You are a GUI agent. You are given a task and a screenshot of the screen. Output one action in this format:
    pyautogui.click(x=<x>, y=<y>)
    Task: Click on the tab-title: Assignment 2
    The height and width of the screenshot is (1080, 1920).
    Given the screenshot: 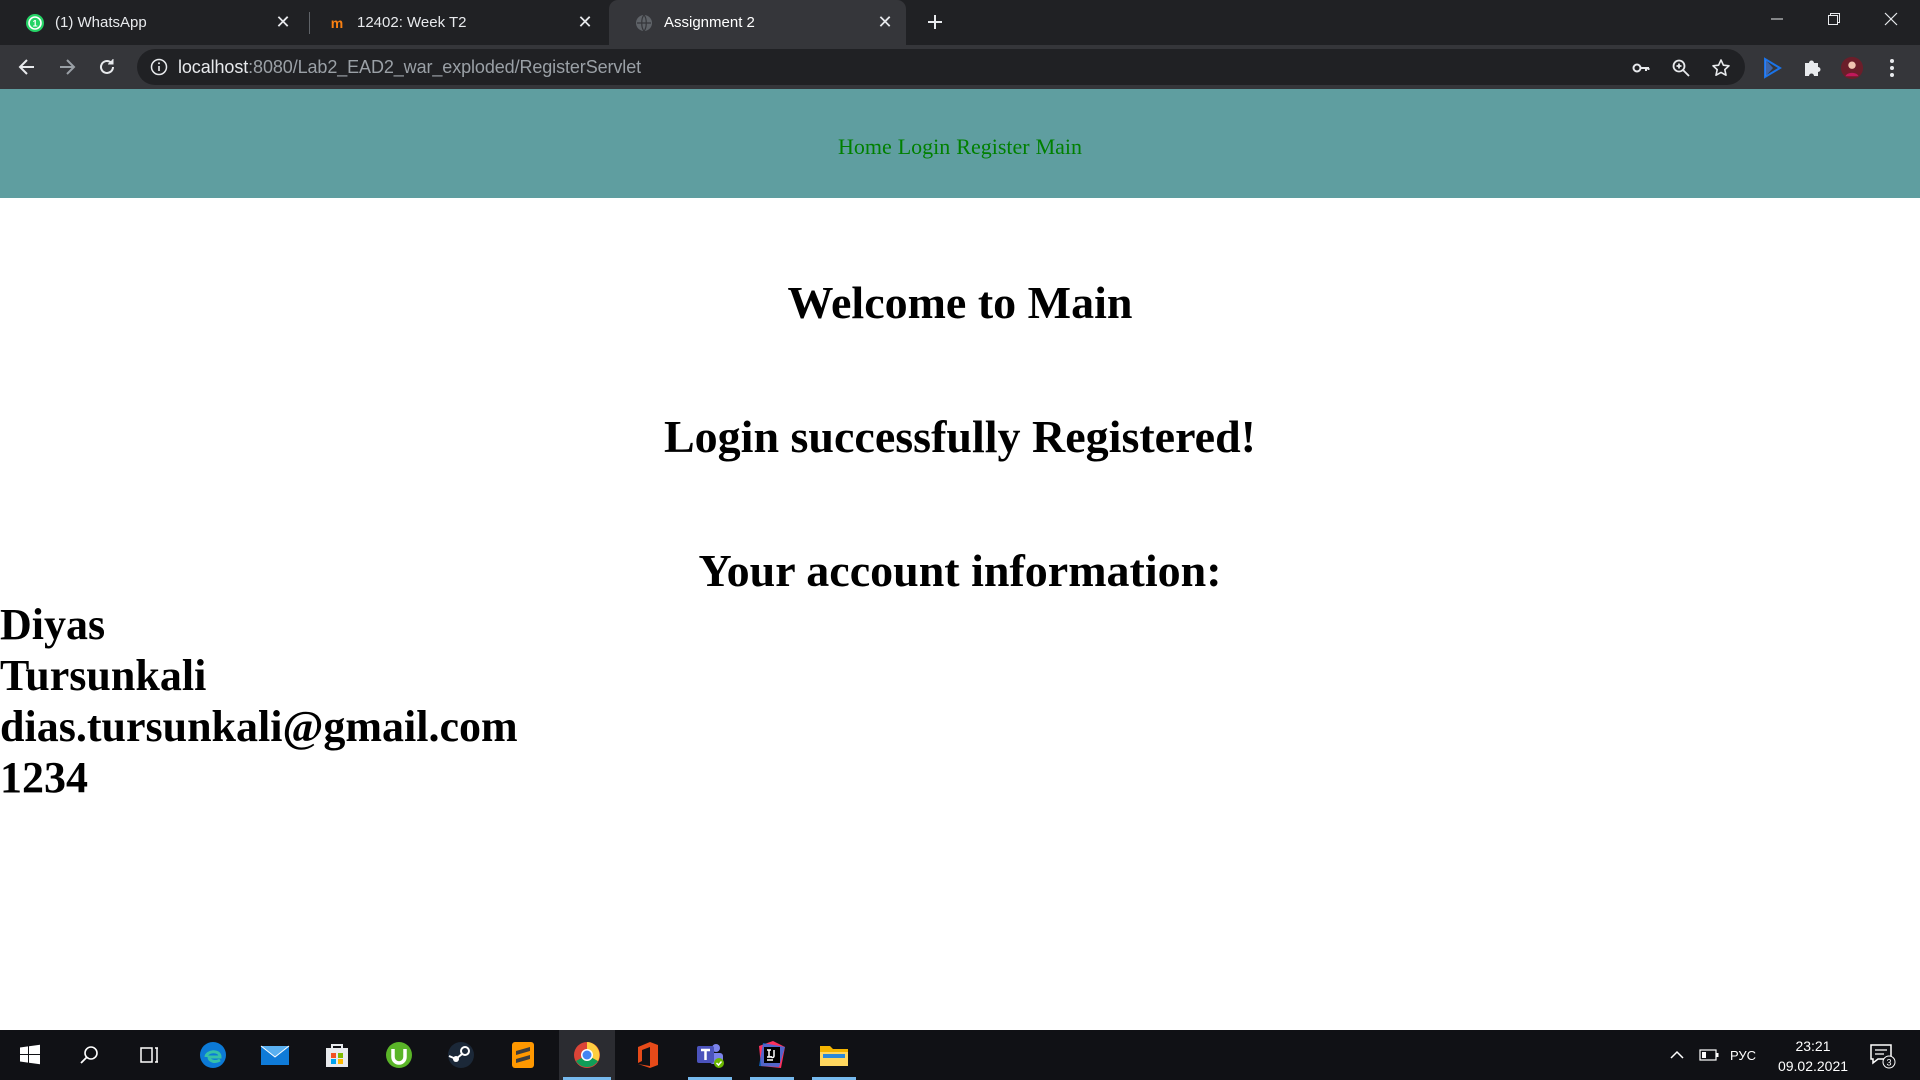 What is the action you would take?
    pyautogui.click(x=709, y=22)
    